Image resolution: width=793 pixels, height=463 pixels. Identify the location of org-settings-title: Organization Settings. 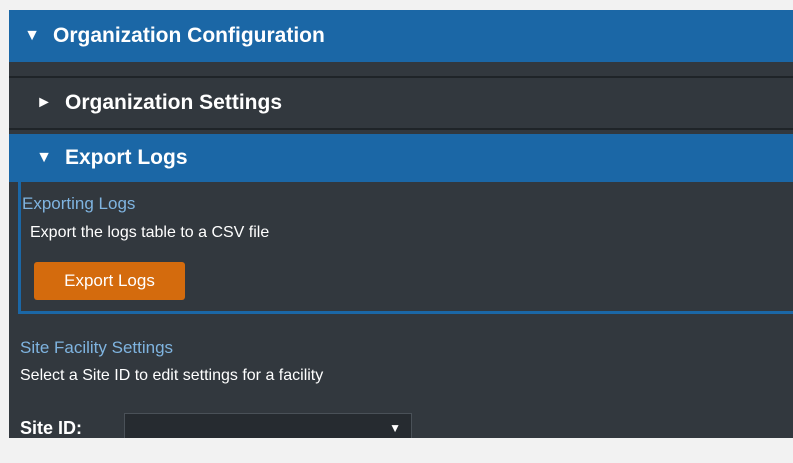
(174, 102).